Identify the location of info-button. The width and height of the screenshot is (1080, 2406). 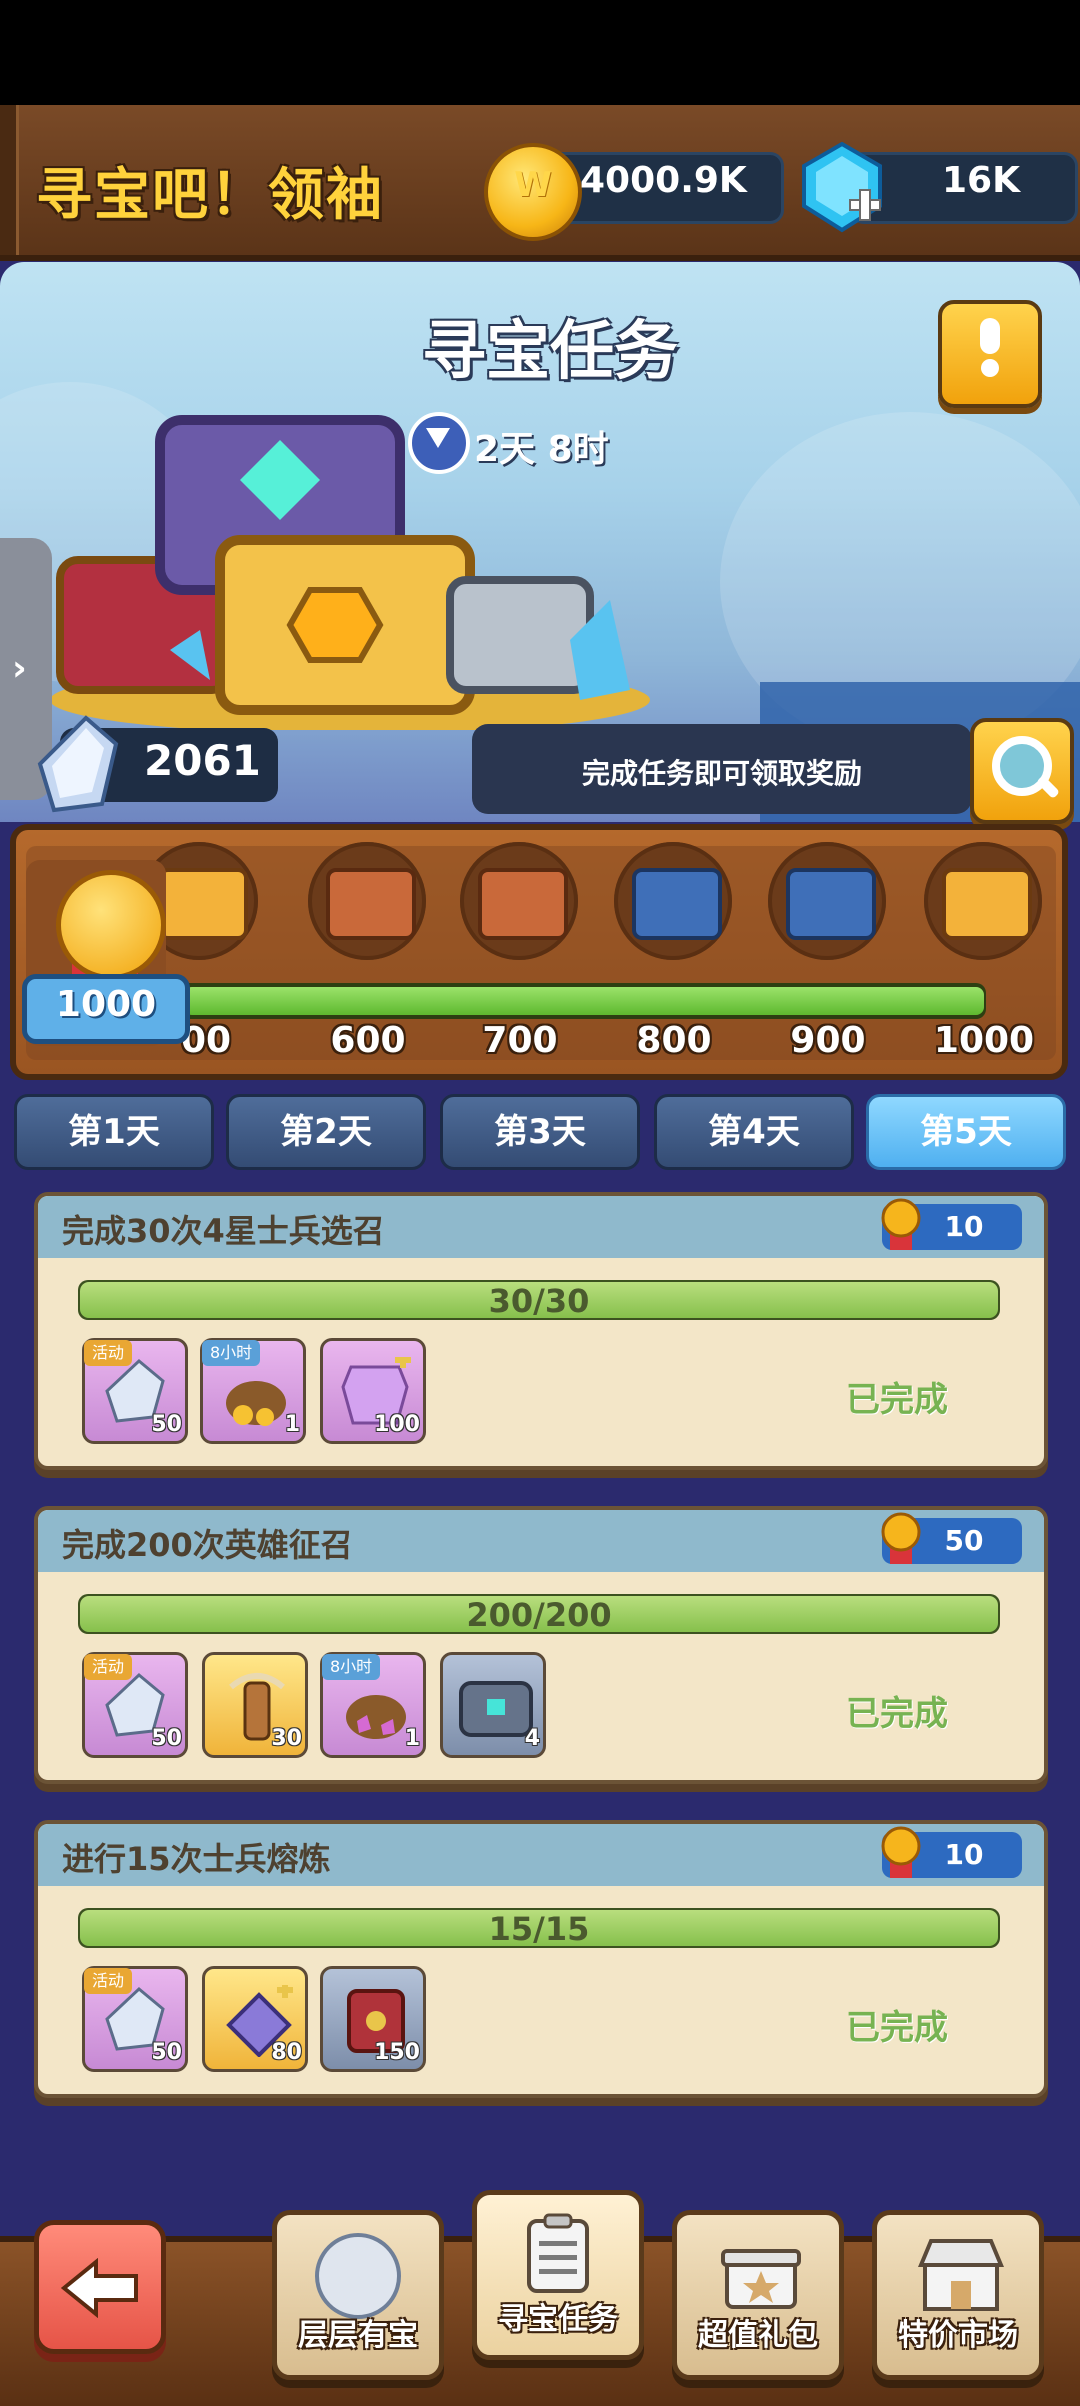
(990, 354).